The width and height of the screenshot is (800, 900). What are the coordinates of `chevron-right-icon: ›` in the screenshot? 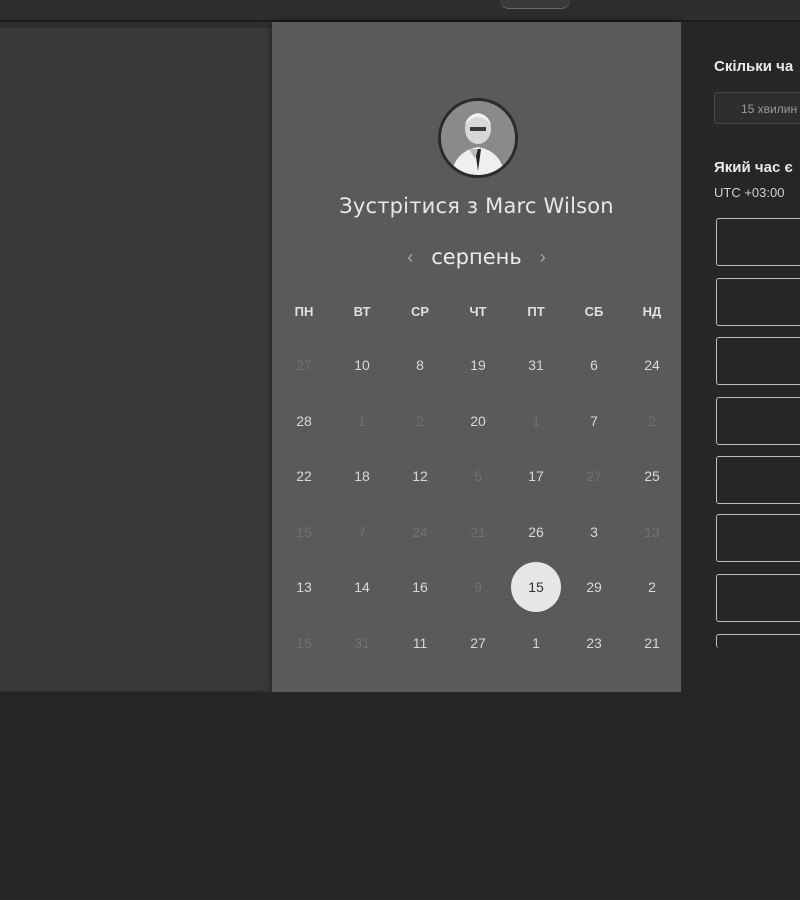 It's located at (543, 257).